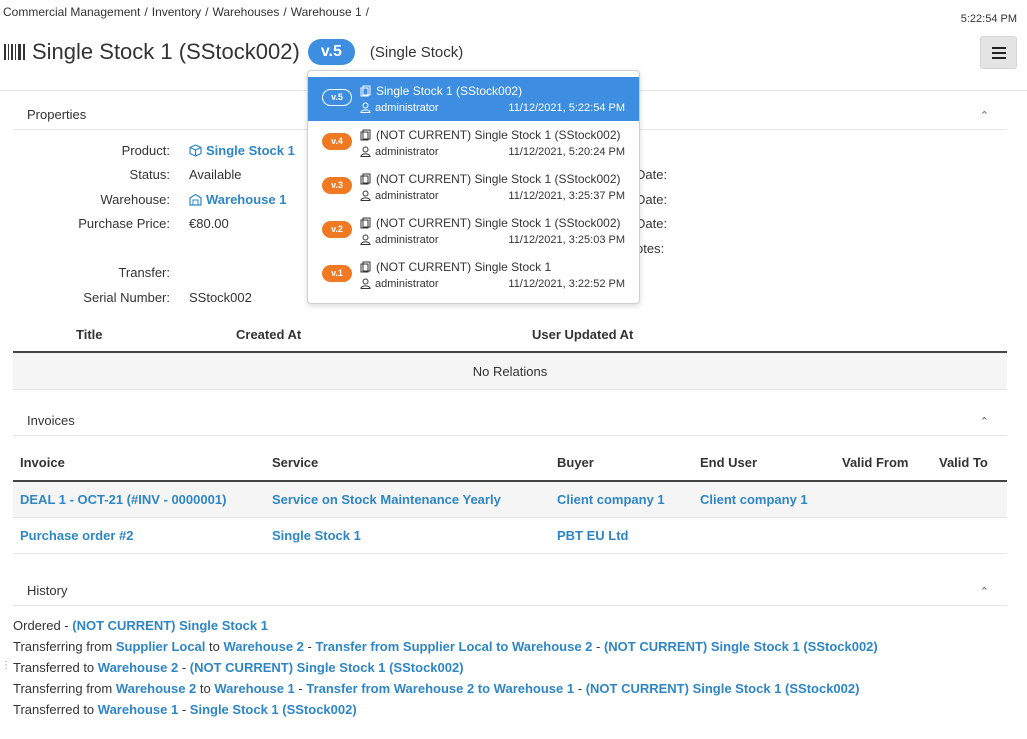  Describe the element at coordinates (510, 591) in the screenshot. I see `history-section-header: History ⌃` at that location.